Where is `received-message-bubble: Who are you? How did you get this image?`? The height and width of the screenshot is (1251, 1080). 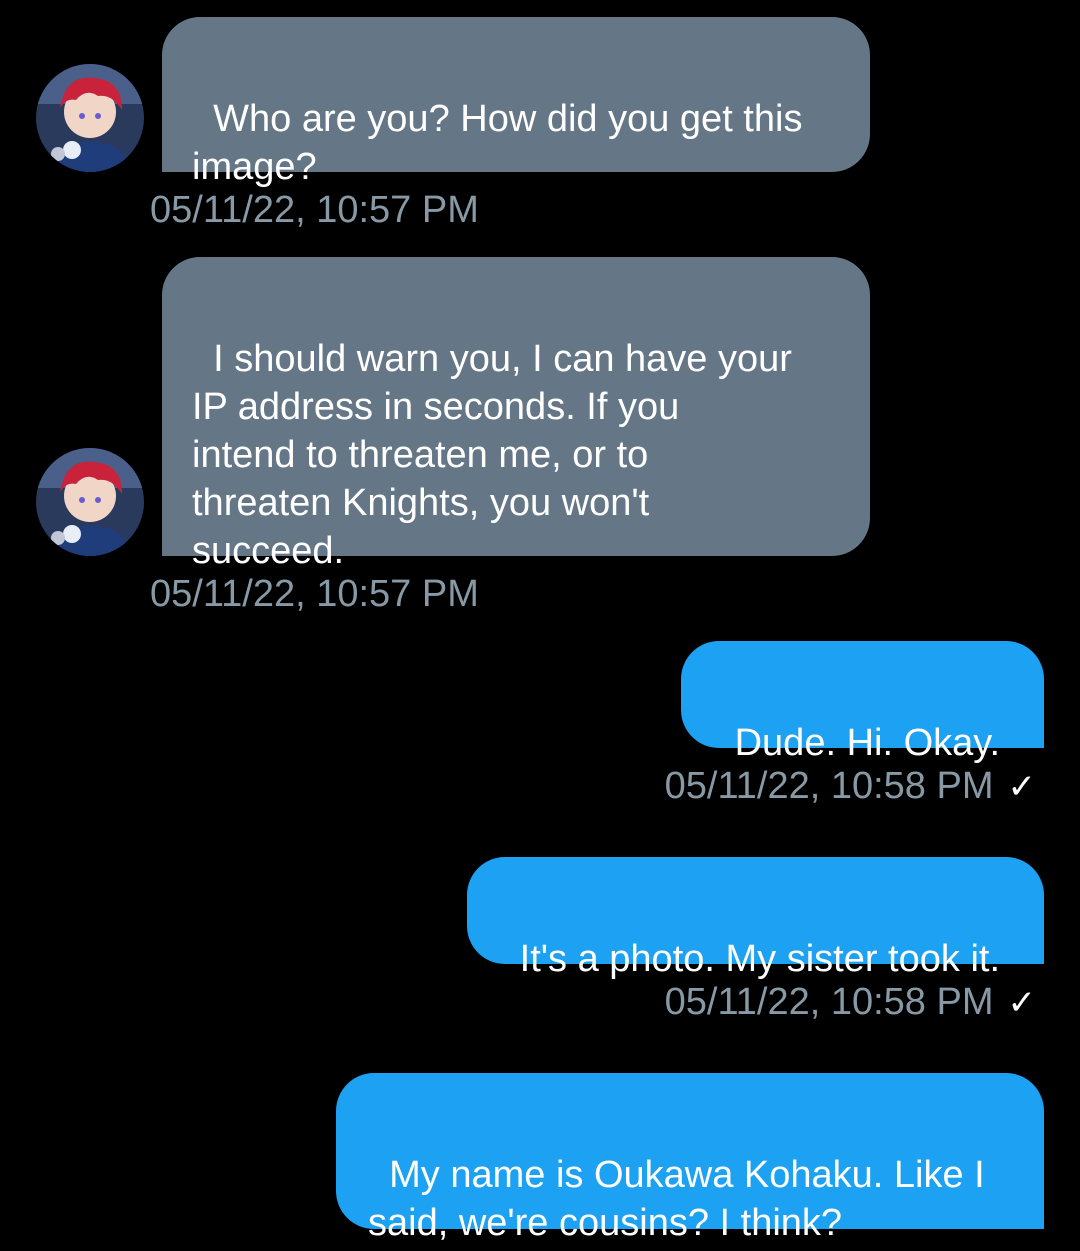
received-message-bubble: Who are you? How did you get this image? is located at coordinates (516, 102).